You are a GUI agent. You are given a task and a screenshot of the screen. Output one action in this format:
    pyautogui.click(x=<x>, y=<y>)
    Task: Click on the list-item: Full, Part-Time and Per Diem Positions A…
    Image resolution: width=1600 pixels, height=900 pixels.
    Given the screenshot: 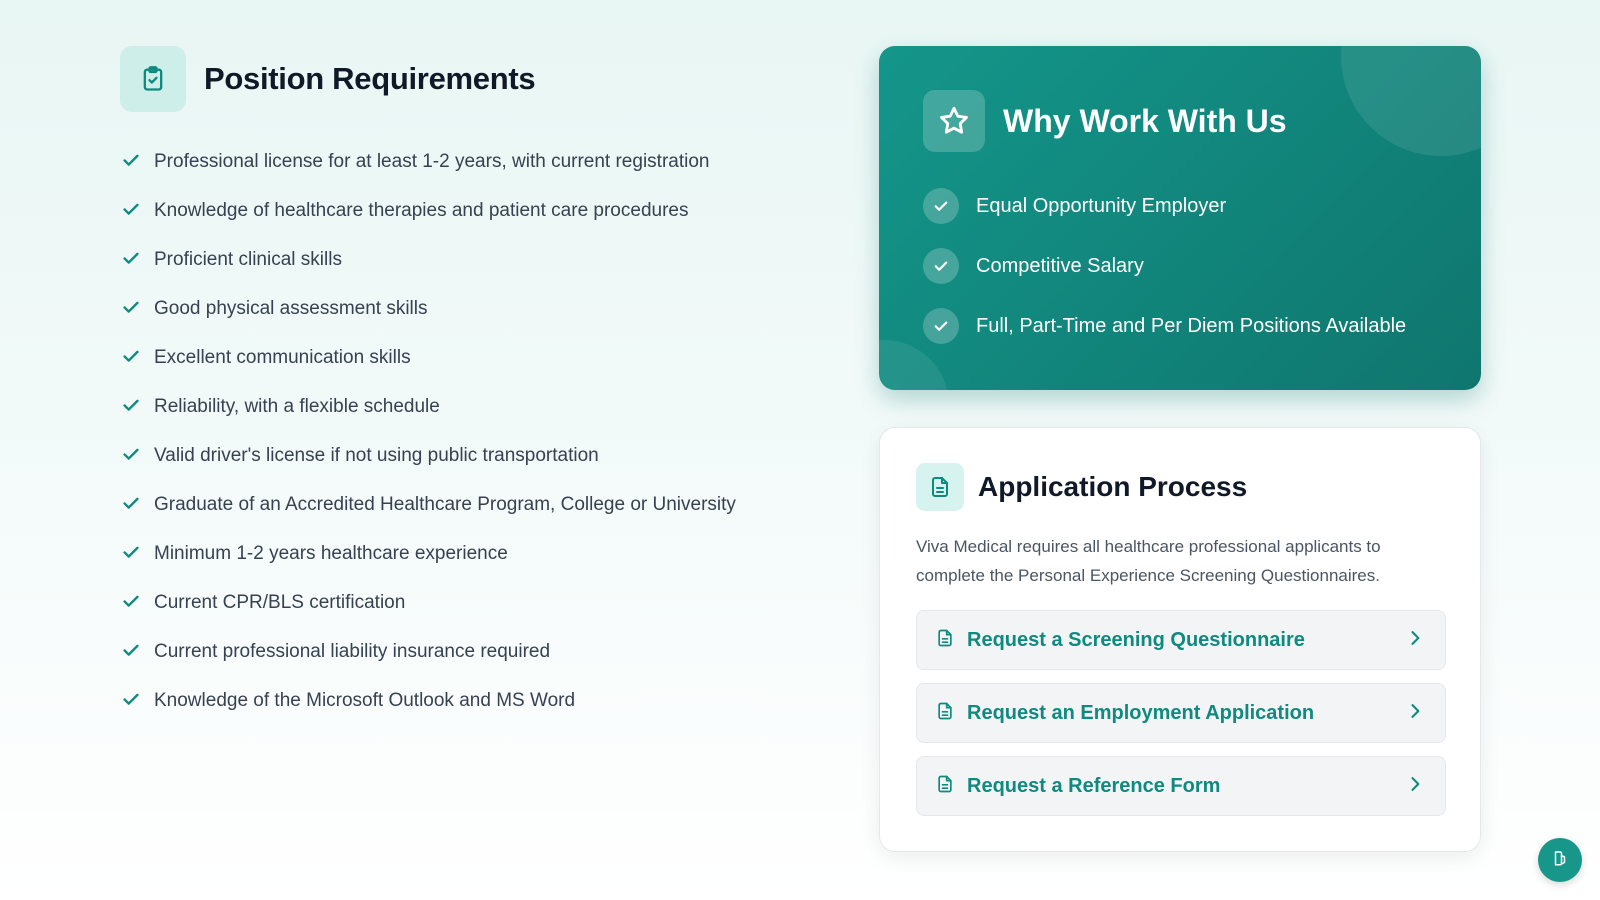 What is the action you would take?
    pyautogui.click(x=1164, y=326)
    